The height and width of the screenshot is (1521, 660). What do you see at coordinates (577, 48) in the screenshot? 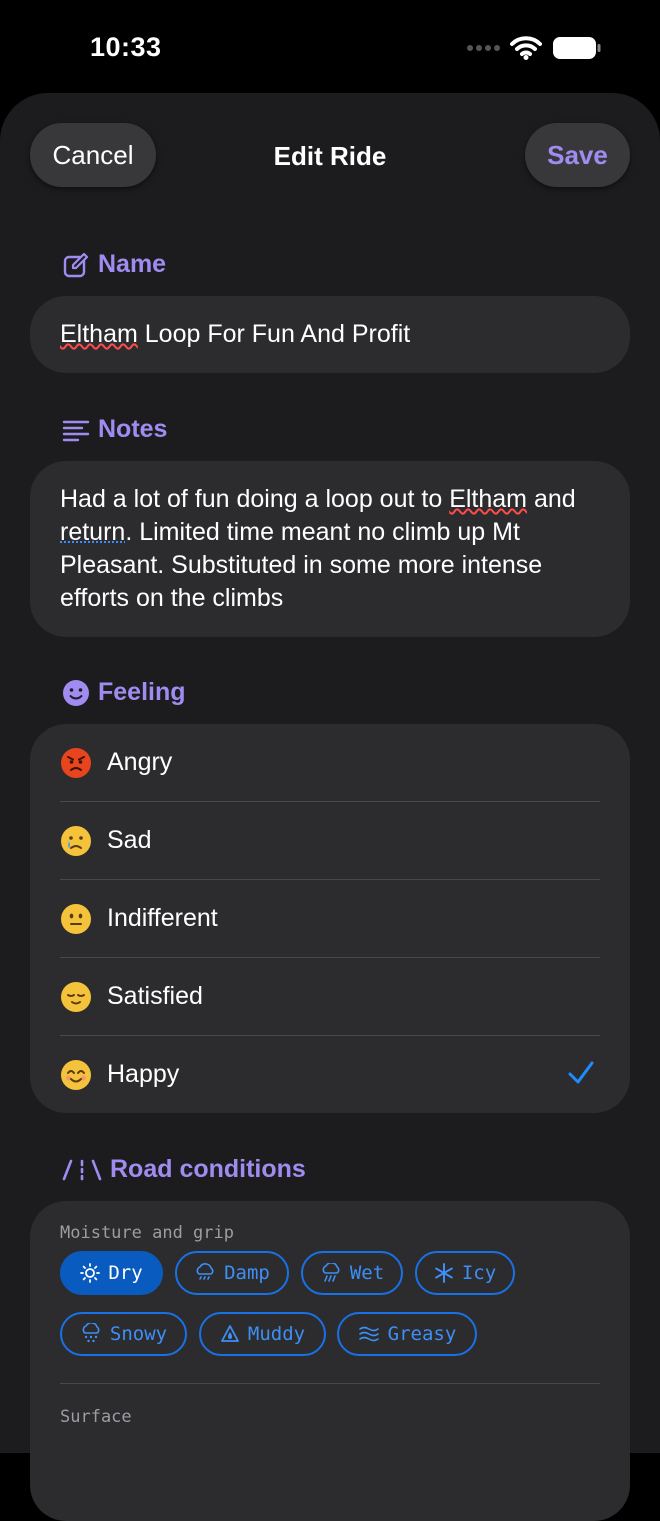
I see `battery-icon` at bounding box center [577, 48].